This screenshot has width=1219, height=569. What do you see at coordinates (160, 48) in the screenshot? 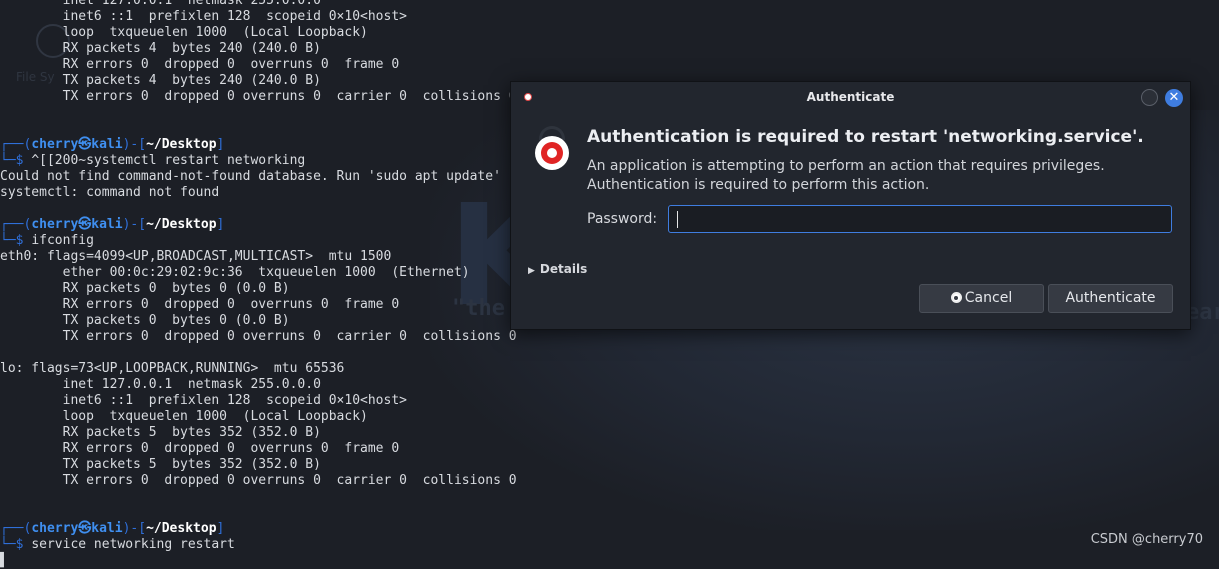
I see `output-line: RX packets 4 bytes 240 (240.0 B)` at bounding box center [160, 48].